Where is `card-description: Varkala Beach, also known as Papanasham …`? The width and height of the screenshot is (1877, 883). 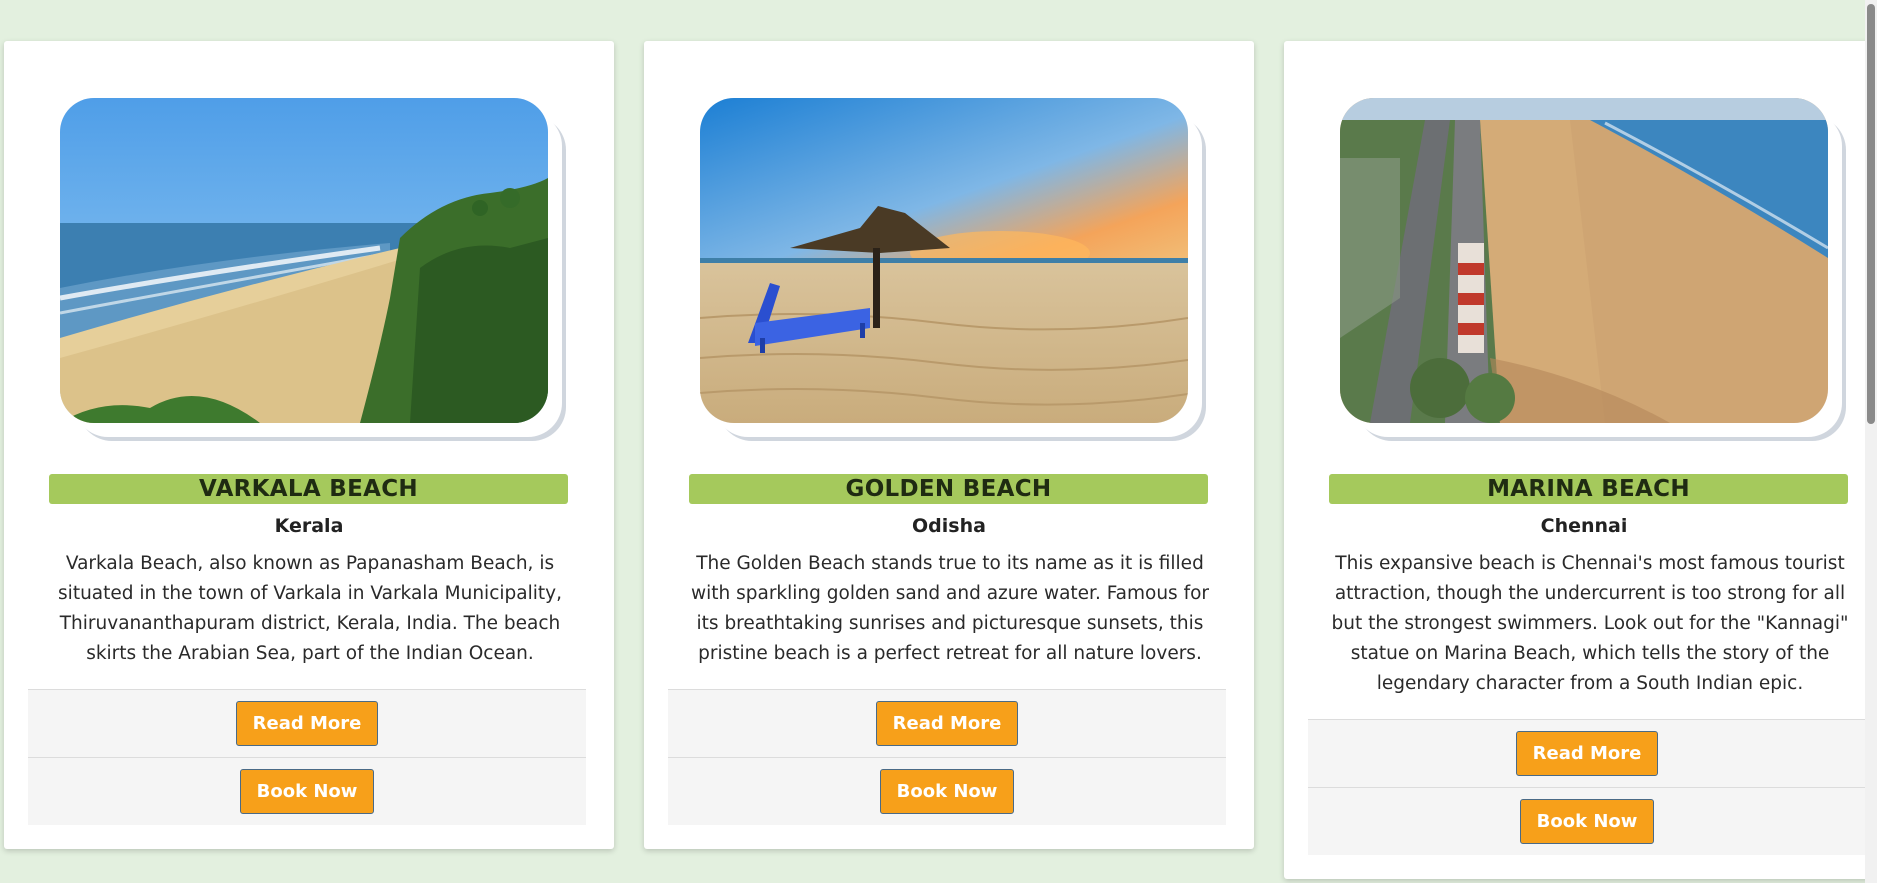
card-description: Varkala Beach, also known as Papanasham … is located at coordinates (310, 608).